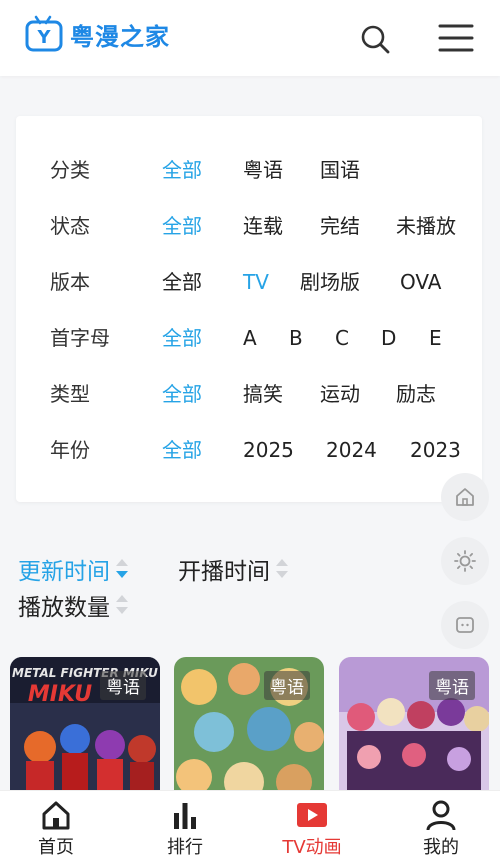 This screenshot has height=857, width=500. I want to click on filter-row-status: 状态 全部 连载 完结 未播放, so click(249, 226).